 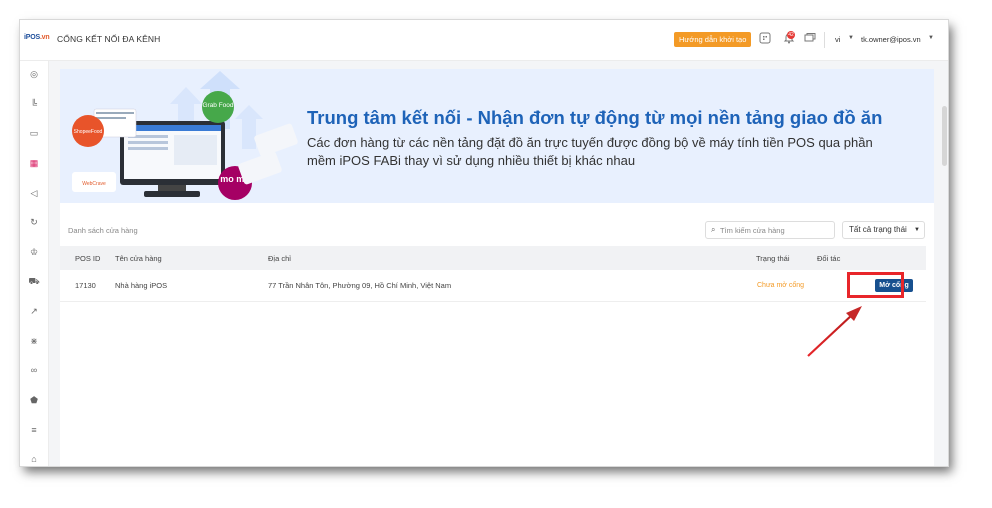 I want to click on tag-icon: ⌂, so click(x=34, y=459).